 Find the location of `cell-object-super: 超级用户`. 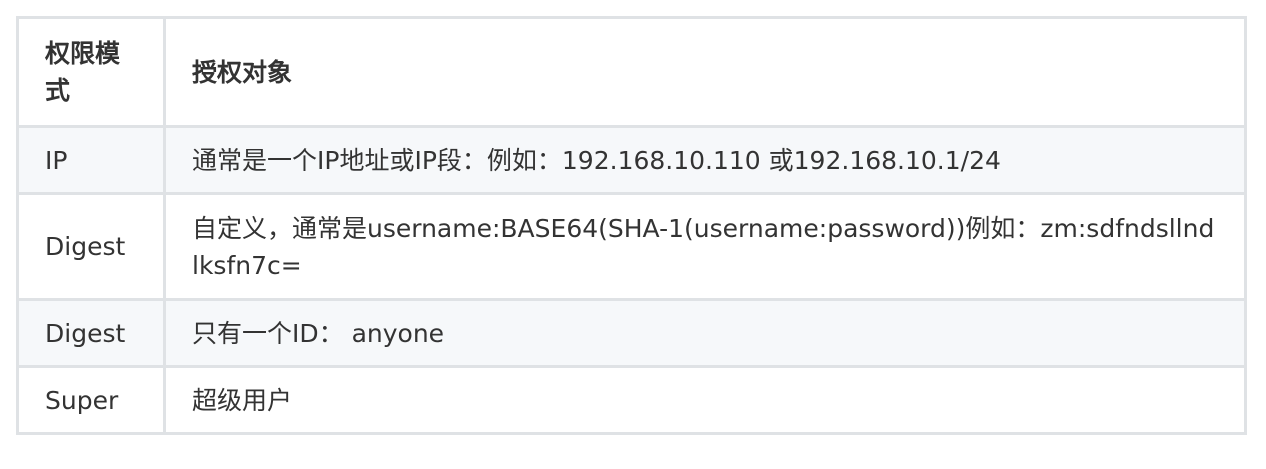

cell-object-super: 超级用户 is located at coordinates (705, 400).